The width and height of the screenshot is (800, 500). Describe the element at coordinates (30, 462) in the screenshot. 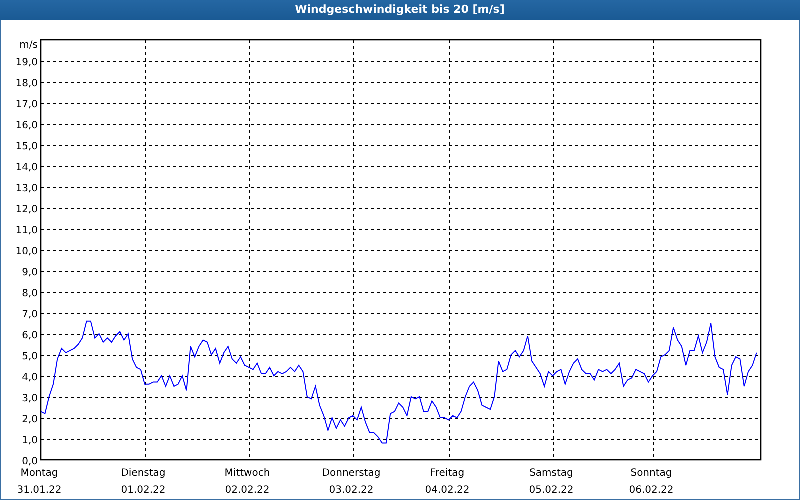

I see `y-tick-label: 0,0` at that location.